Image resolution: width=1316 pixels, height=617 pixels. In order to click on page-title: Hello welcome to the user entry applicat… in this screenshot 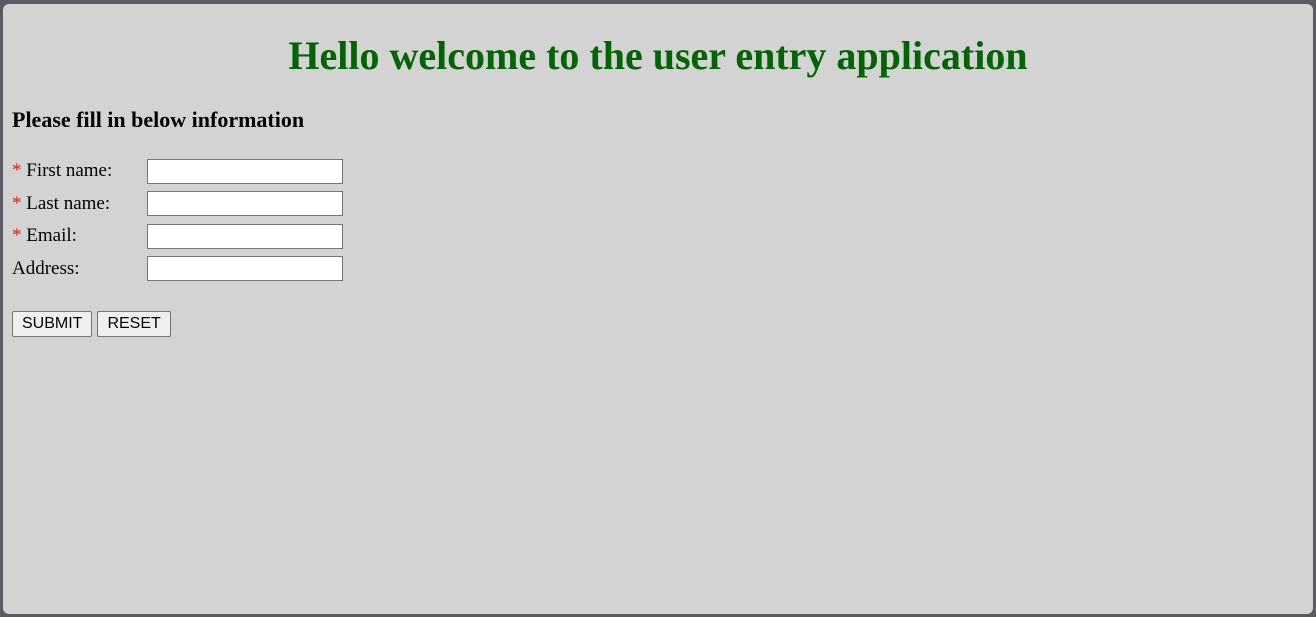, I will do `click(658, 55)`.